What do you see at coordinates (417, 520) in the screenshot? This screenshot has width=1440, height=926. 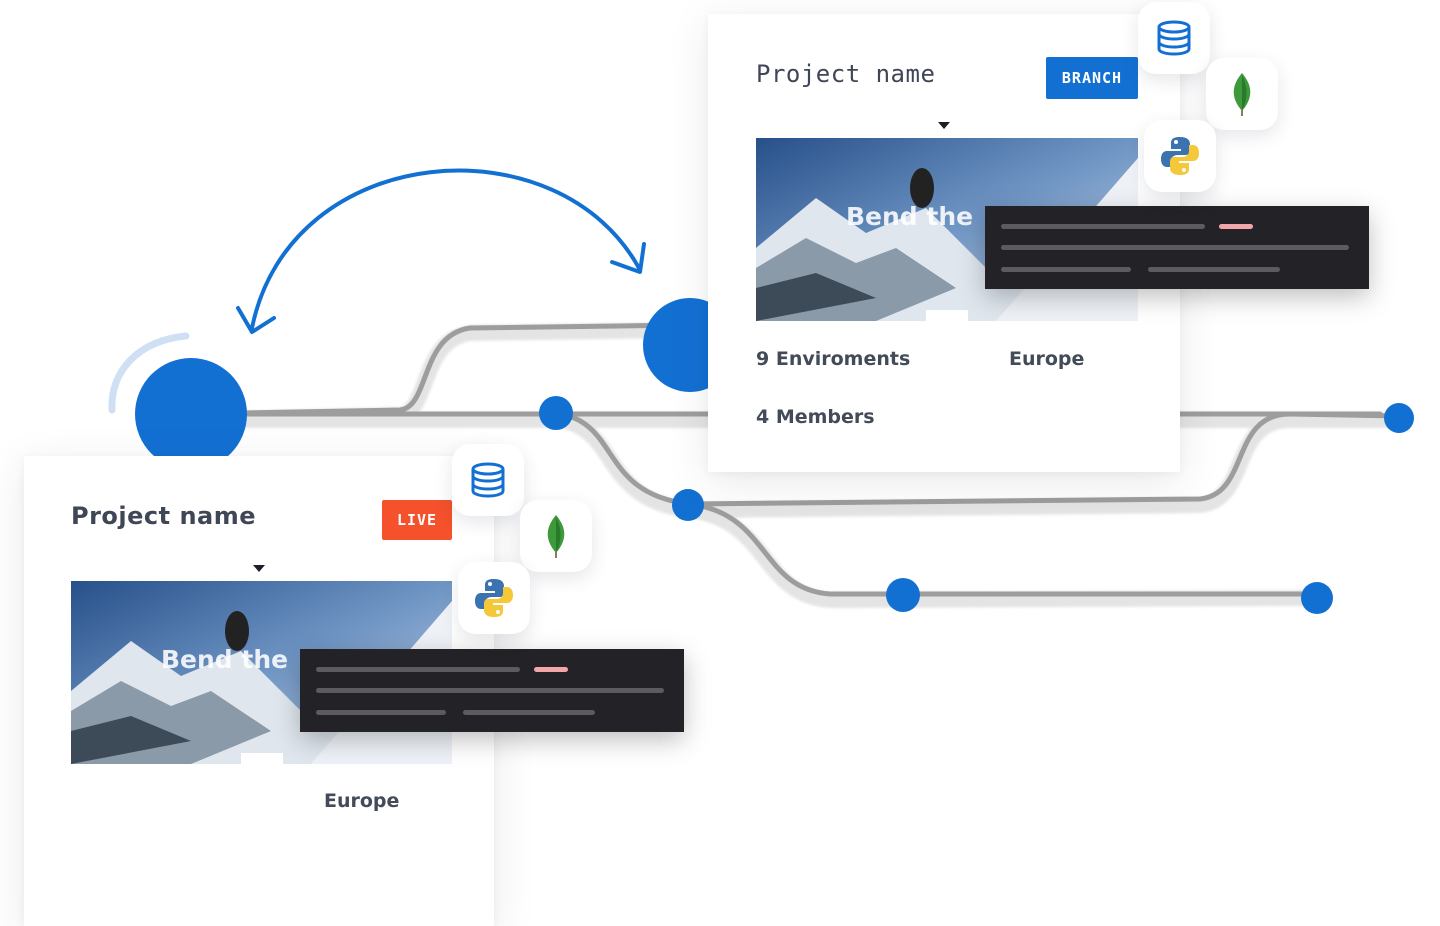 I see `live-badge: LIVE` at bounding box center [417, 520].